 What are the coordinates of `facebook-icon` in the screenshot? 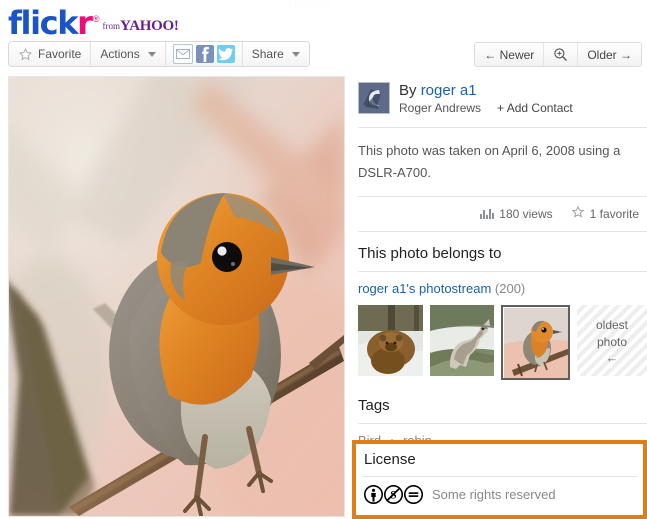 It's located at (204, 54).